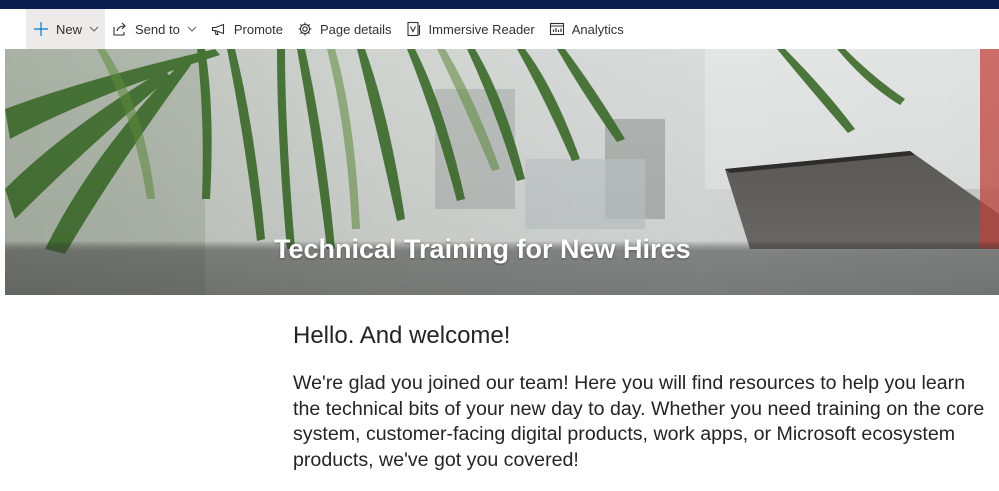 The height and width of the screenshot is (491, 999). Describe the element at coordinates (481, 29) in the screenshot. I see `immersive-reader-button-label: Immersive Reader` at that location.